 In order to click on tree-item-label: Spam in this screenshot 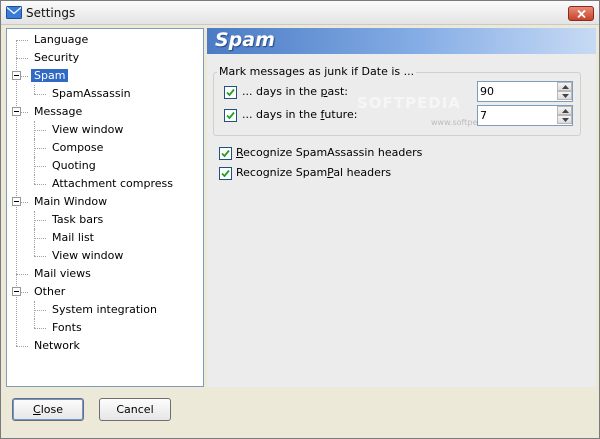, I will do `click(50, 75)`.